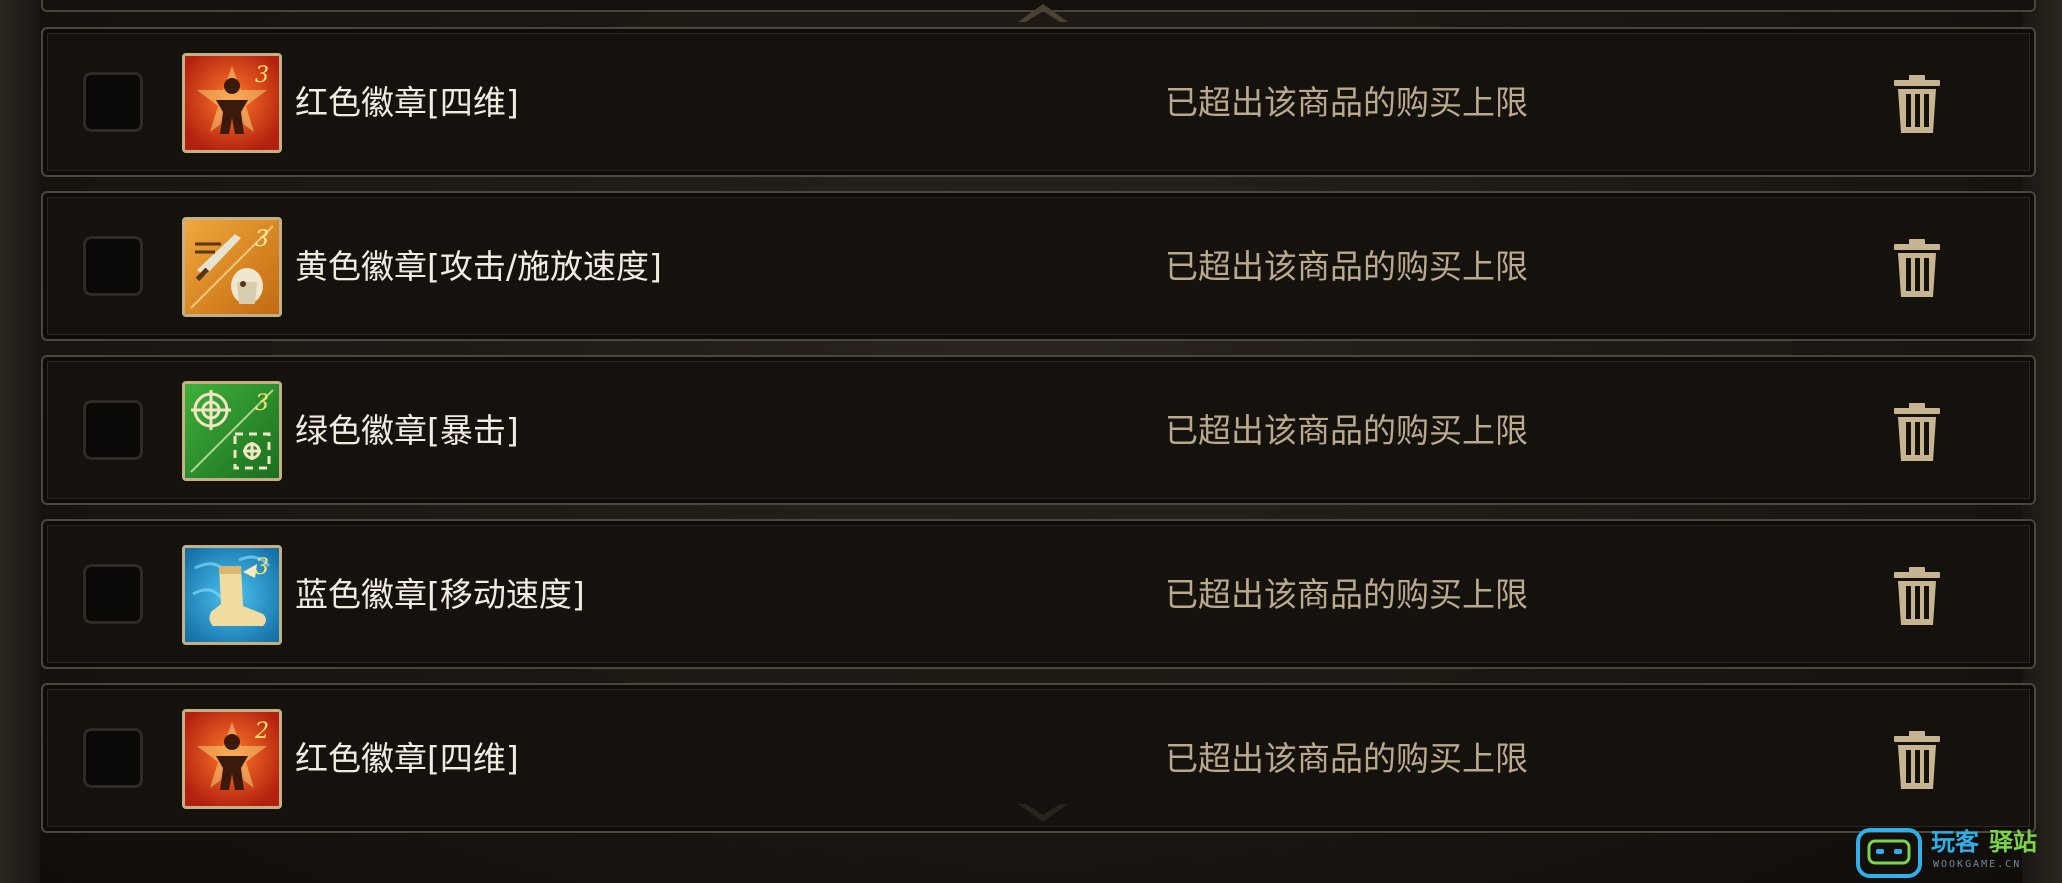 The height and width of the screenshot is (883, 2062). What do you see at coordinates (440, 594) in the screenshot?
I see `item-name: 蓝色徽章[移动速度]` at bounding box center [440, 594].